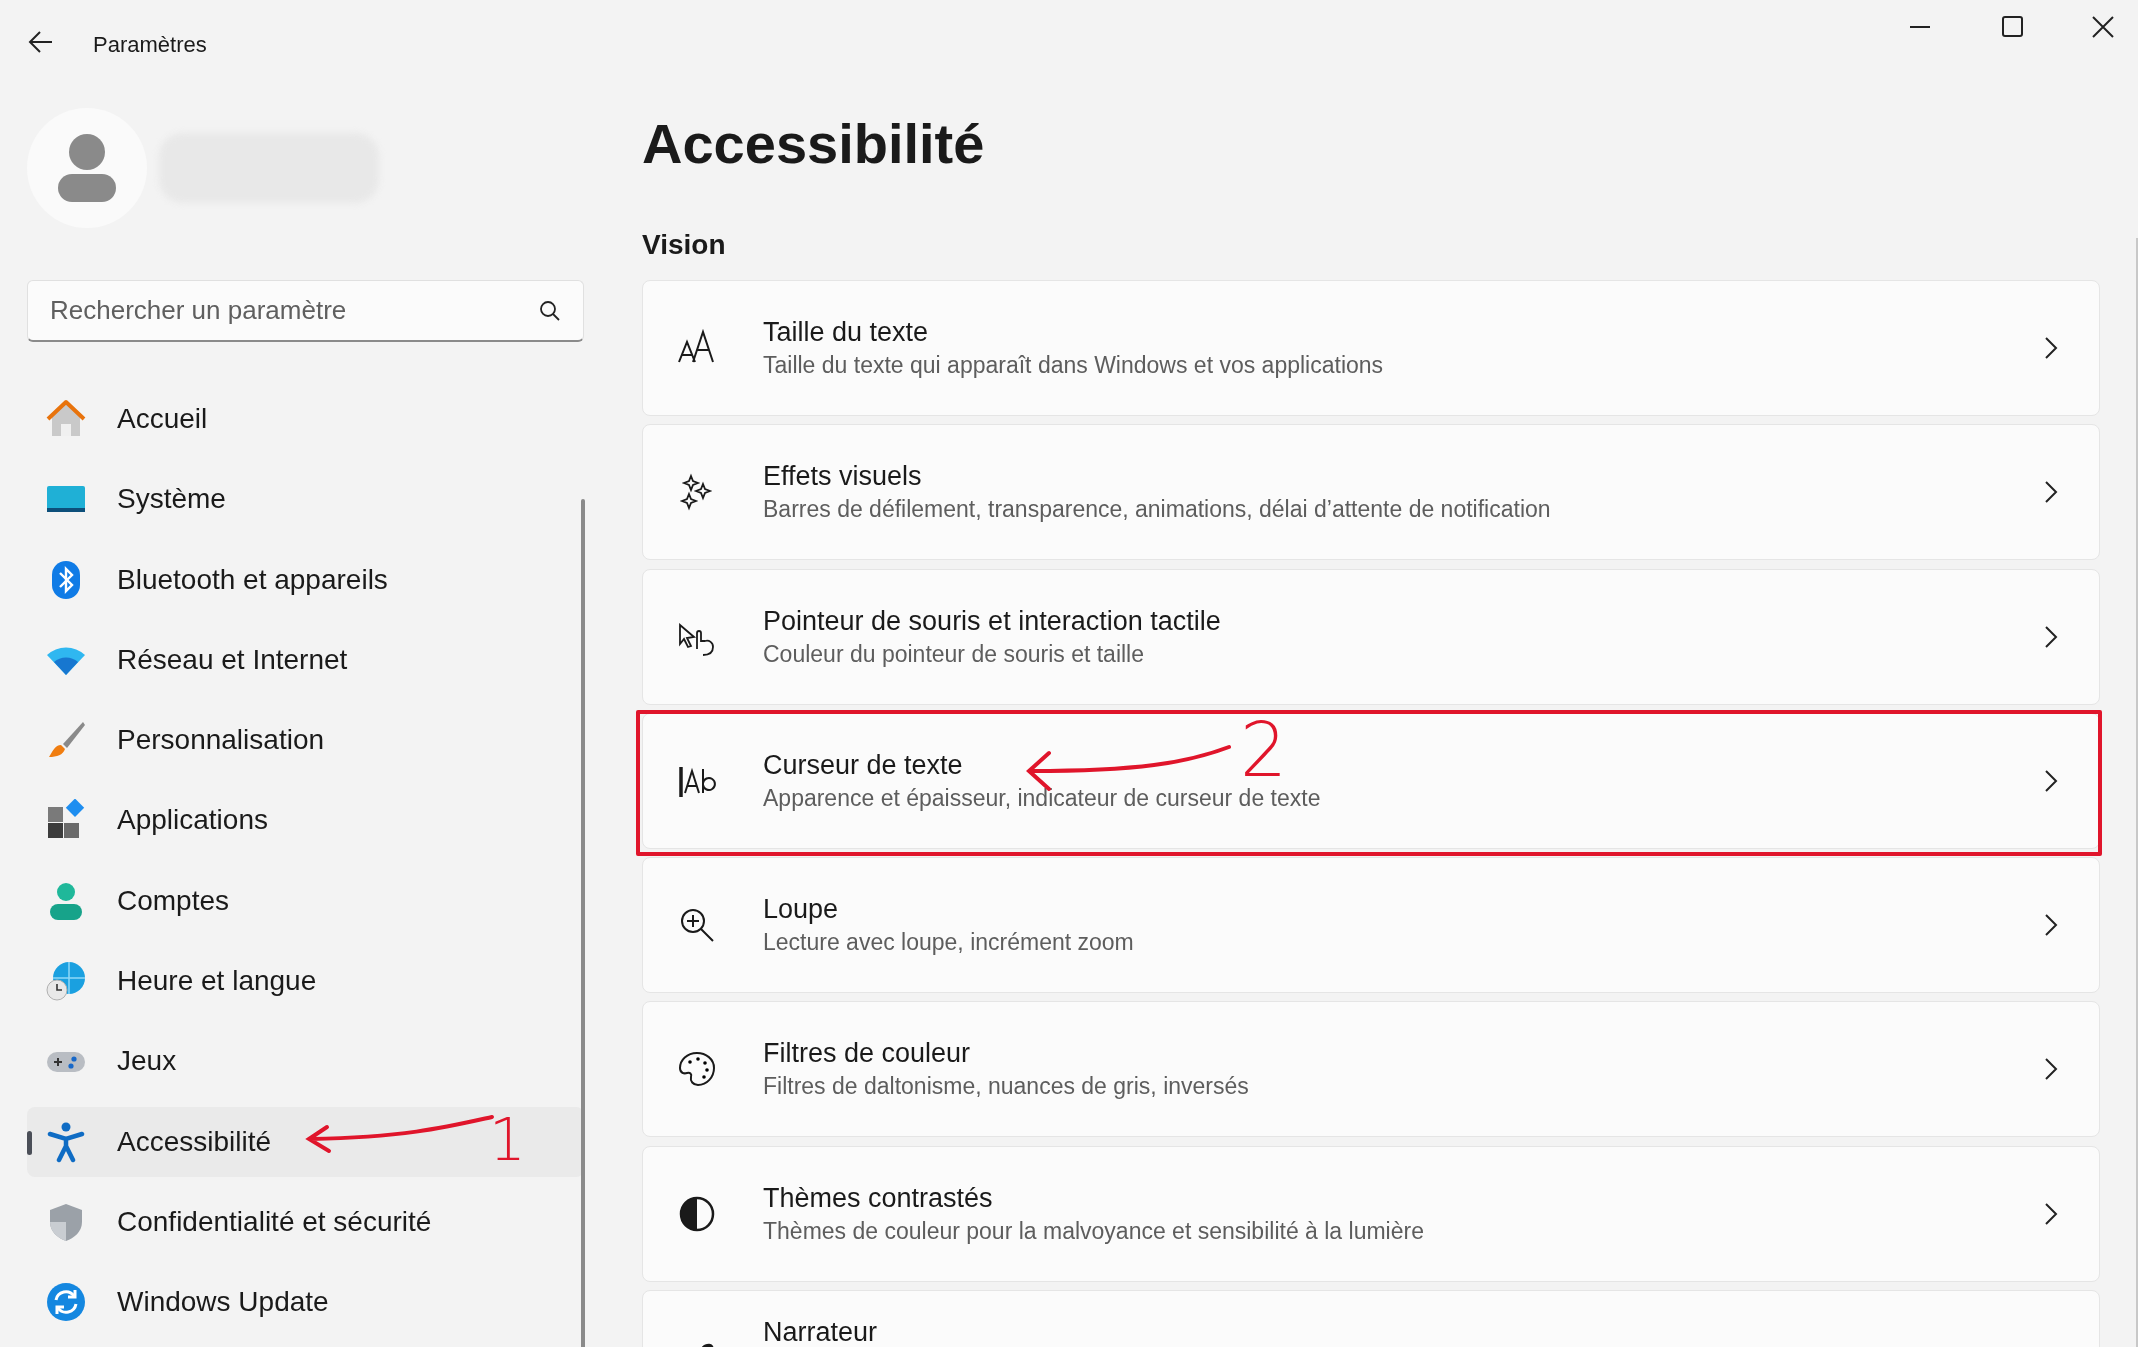 The width and height of the screenshot is (2138, 1347). Describe the element at coordinates (2103, 27) in the screenshot. I see `close-icon` at that location.